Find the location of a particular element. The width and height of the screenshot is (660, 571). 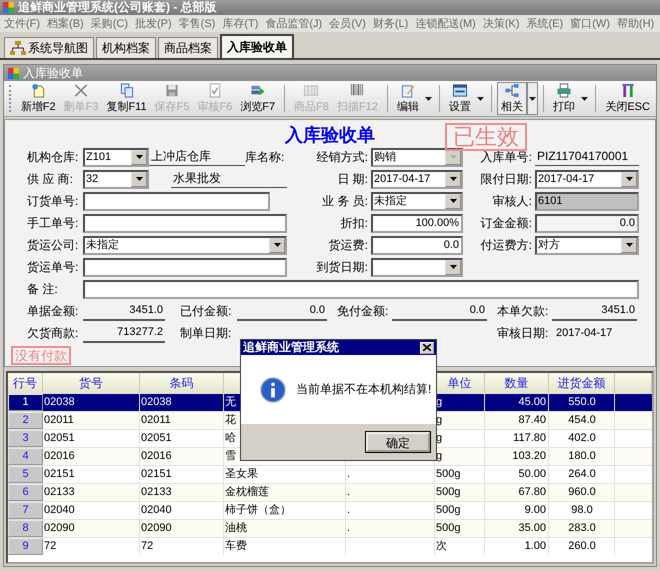

field-label: 付运费方: is located at coordinates (506, 245).